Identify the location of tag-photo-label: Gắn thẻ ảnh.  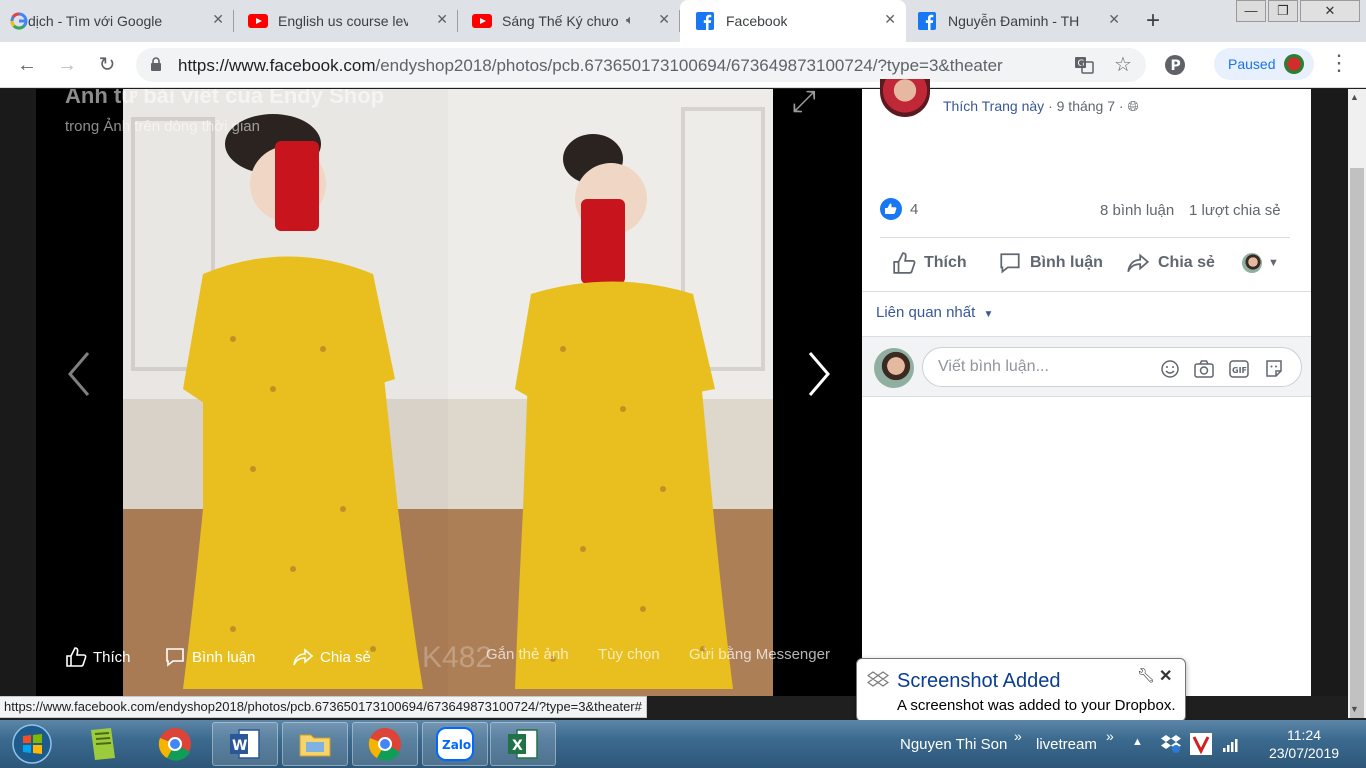
(527, 654).